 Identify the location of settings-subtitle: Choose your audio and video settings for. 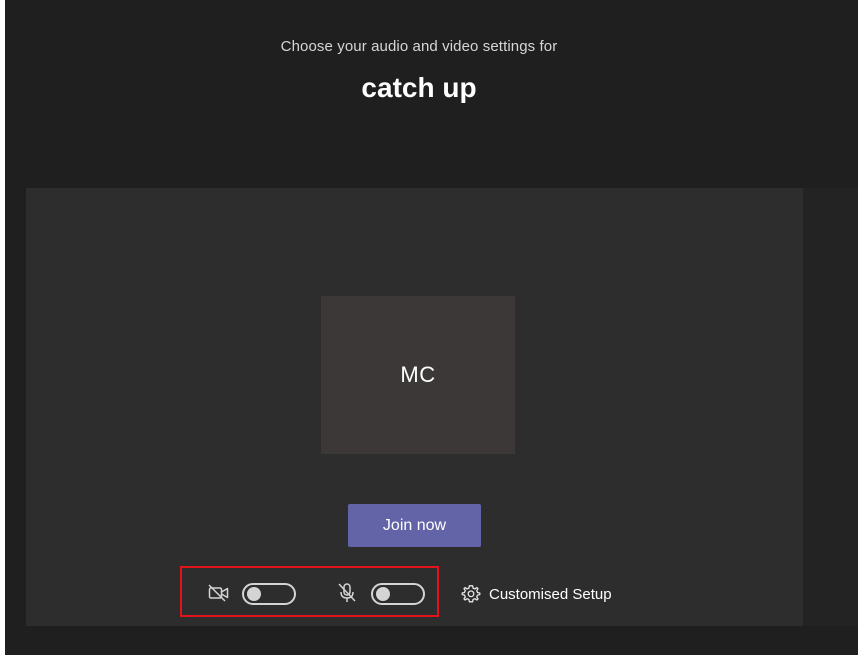
(419, 46).